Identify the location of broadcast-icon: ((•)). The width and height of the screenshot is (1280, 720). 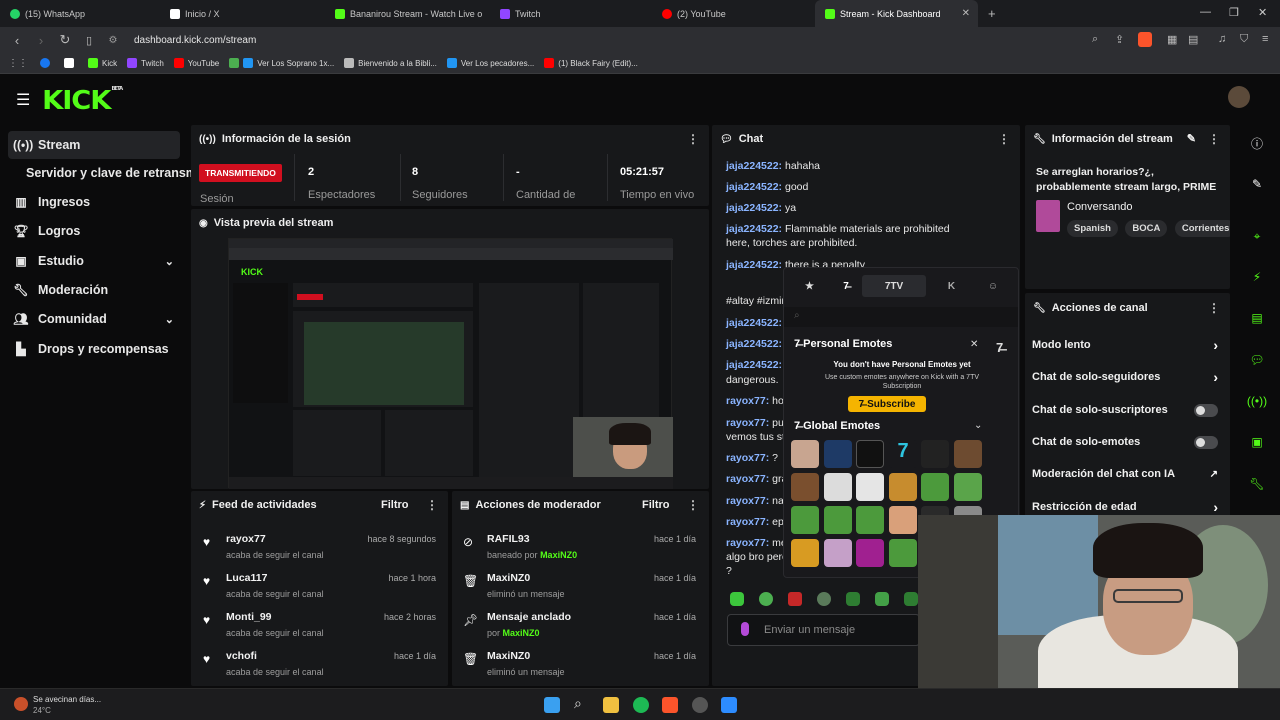
(1257, 401).